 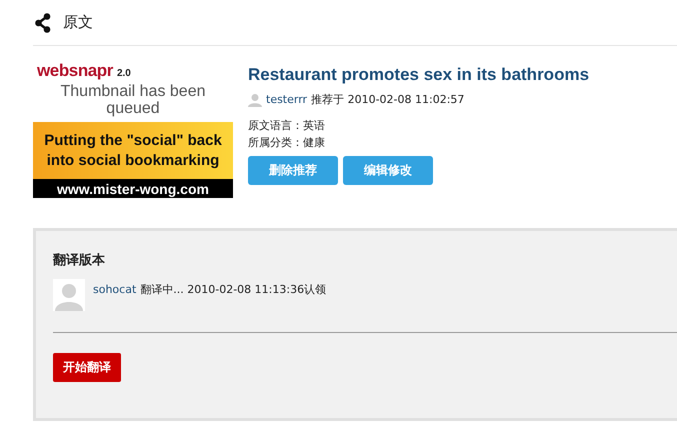 I want to click on banner-url: www.mister-wong.com, so click(x=133, y=189).